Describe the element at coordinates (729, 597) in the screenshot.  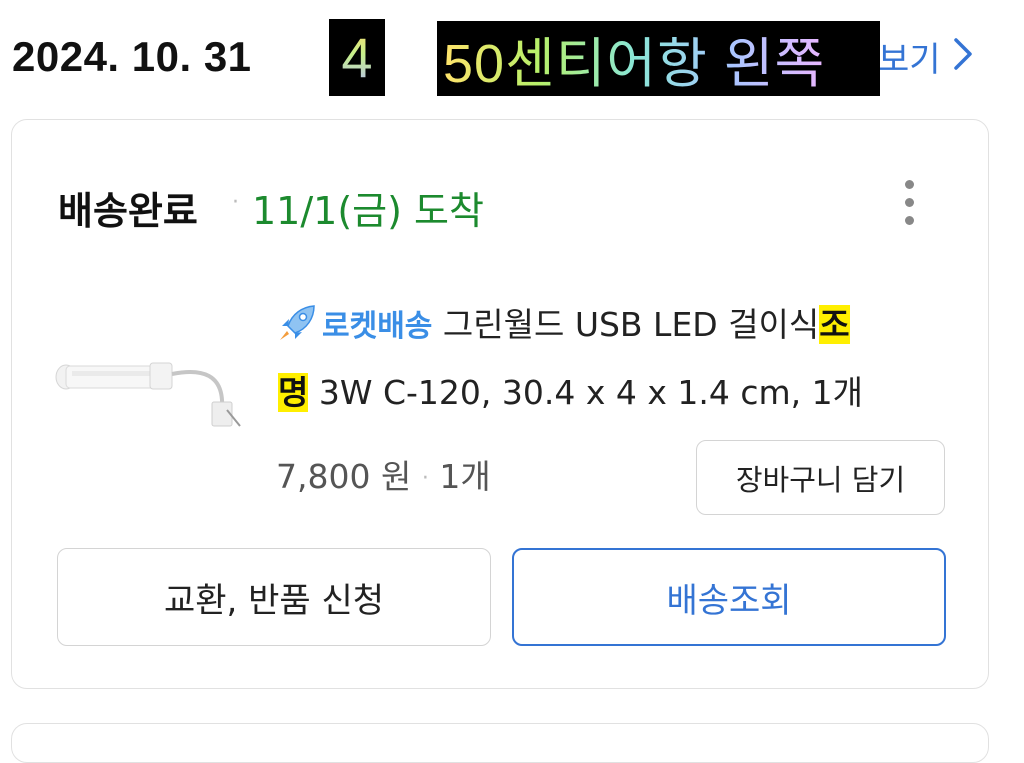
I see `track-delivery-button: 배송조회` at that location.